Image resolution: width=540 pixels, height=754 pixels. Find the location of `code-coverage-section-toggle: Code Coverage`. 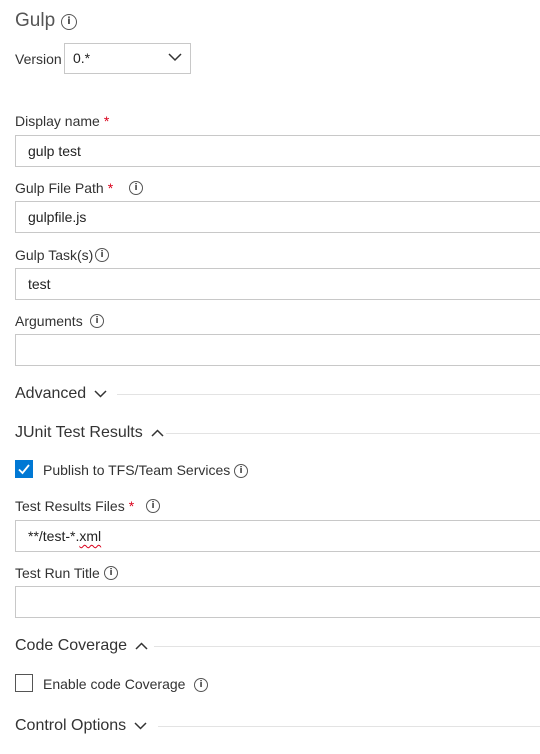

code-coverage-section-toggle: Code Coverage is located at coordinates (81, 646).